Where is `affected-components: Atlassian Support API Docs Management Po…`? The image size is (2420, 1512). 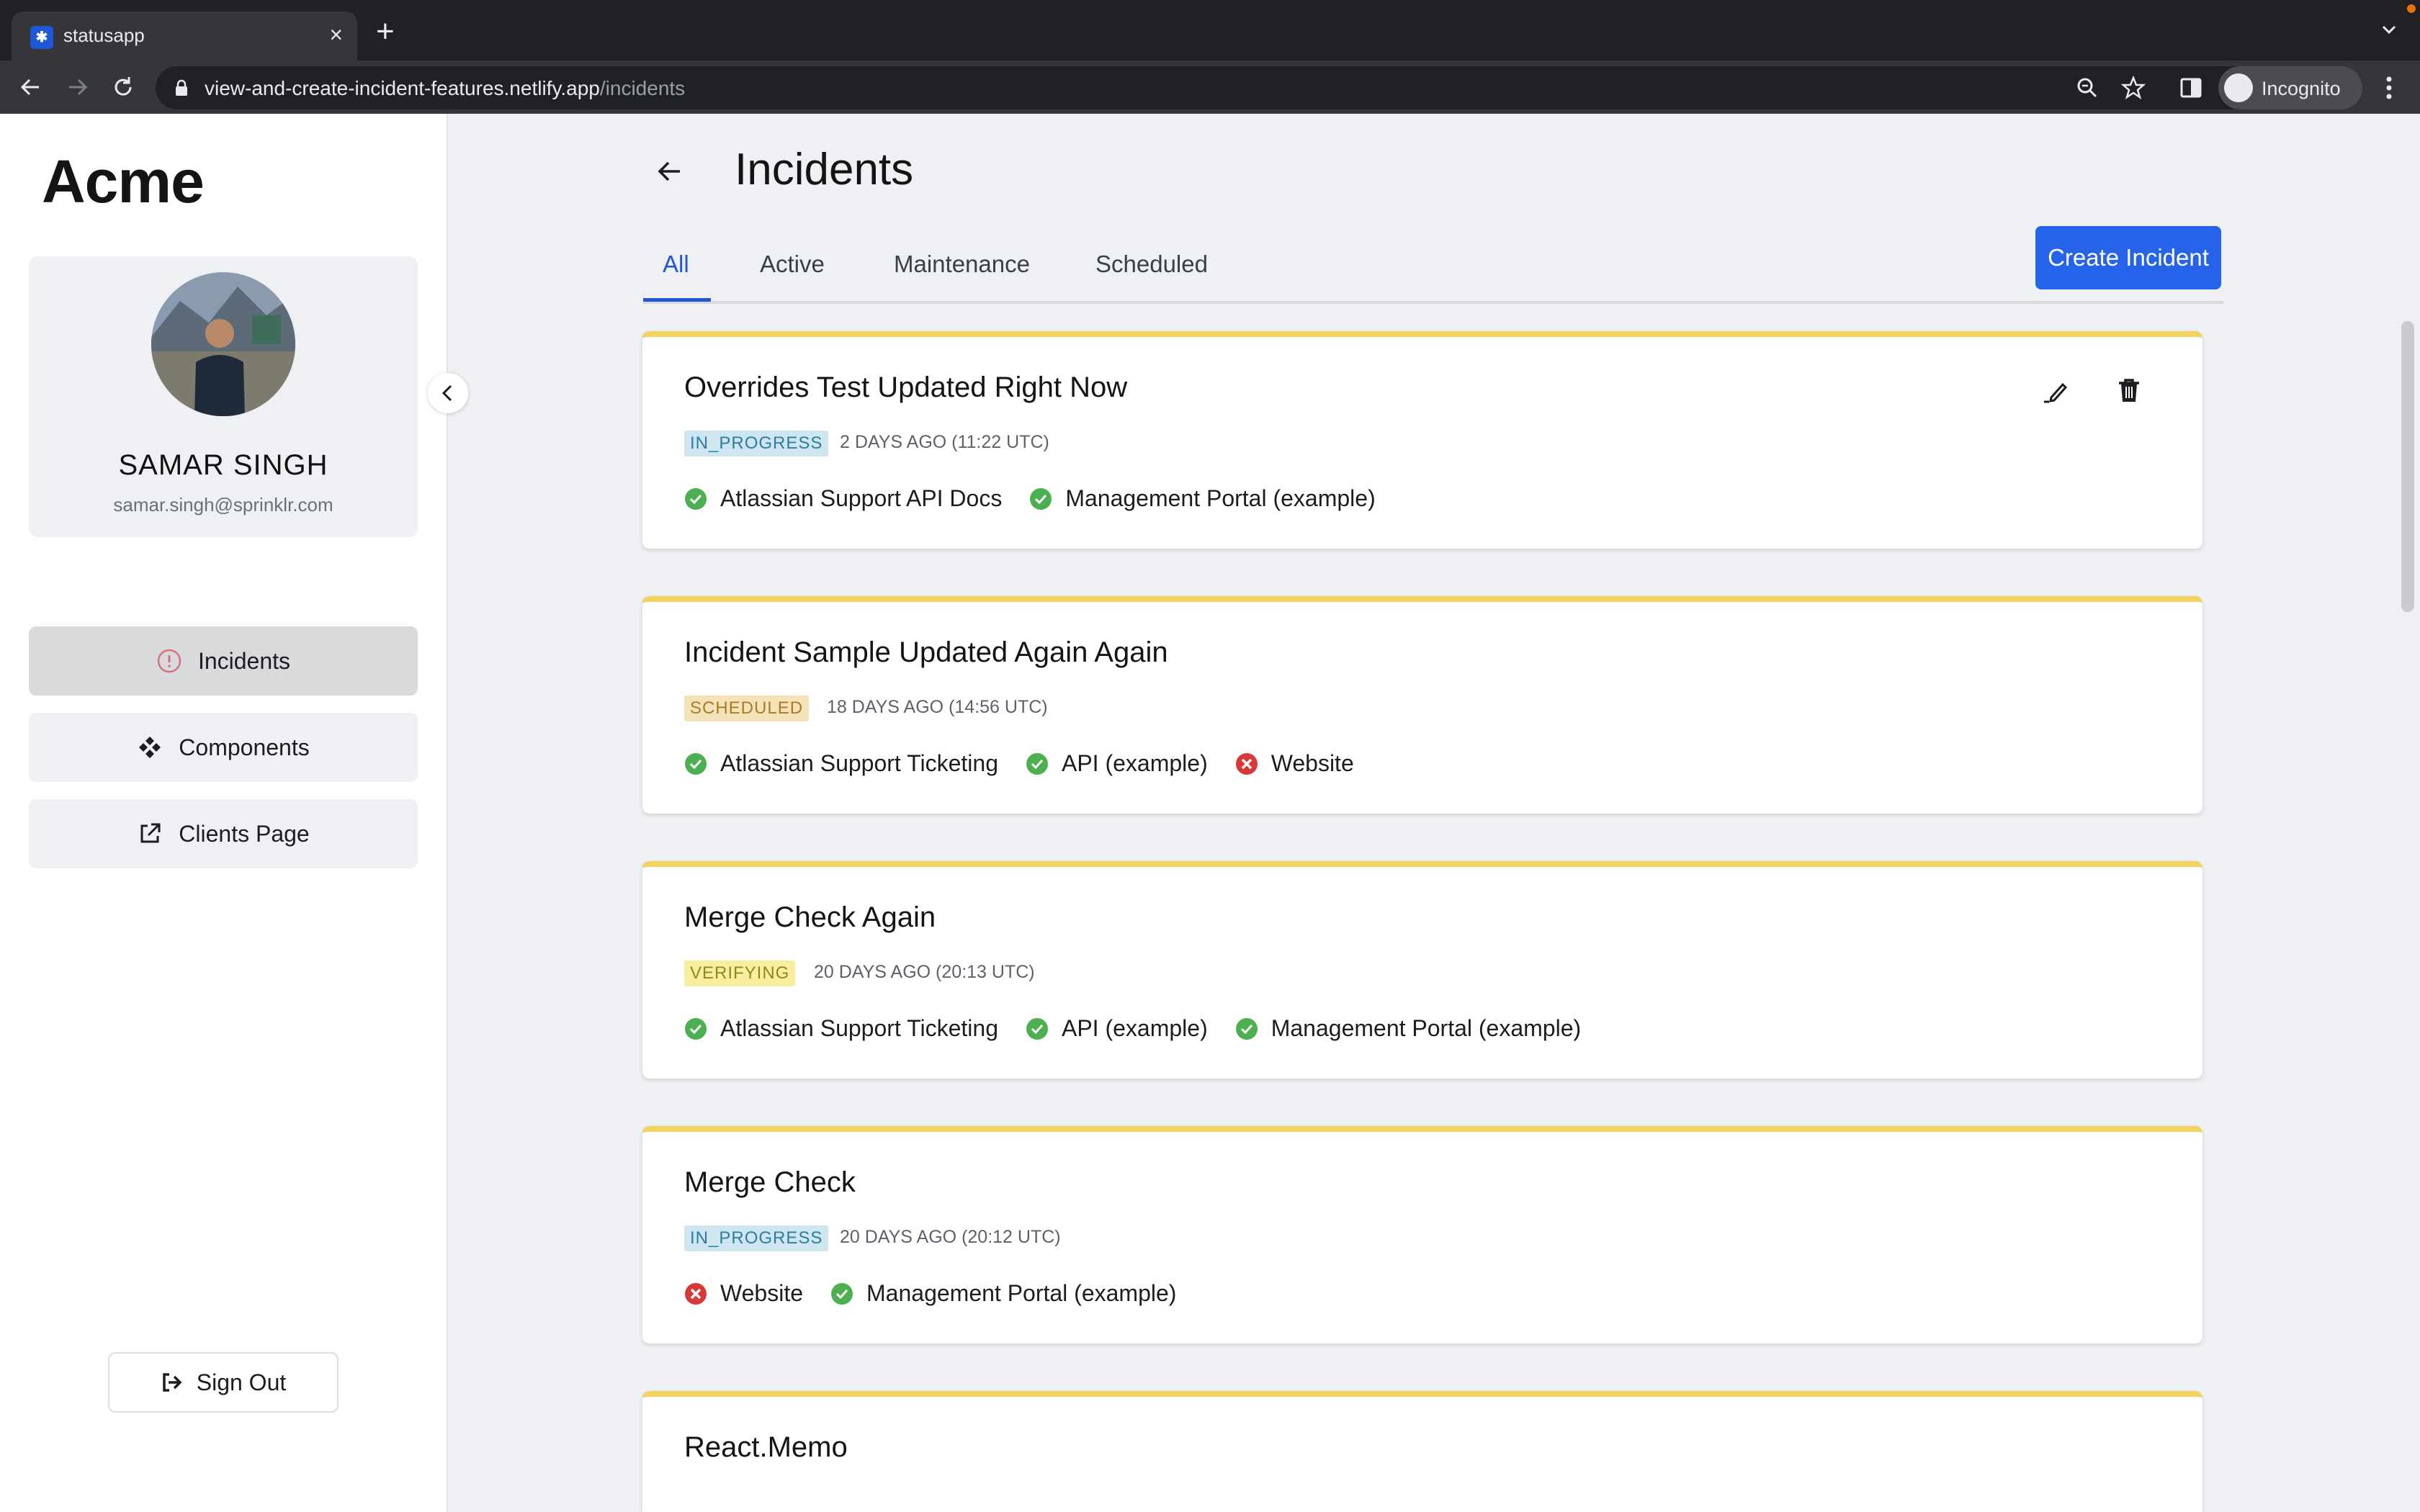
affected-components: Atlassian Support API Docs Management Po… is located at coordinates (1043, 498).